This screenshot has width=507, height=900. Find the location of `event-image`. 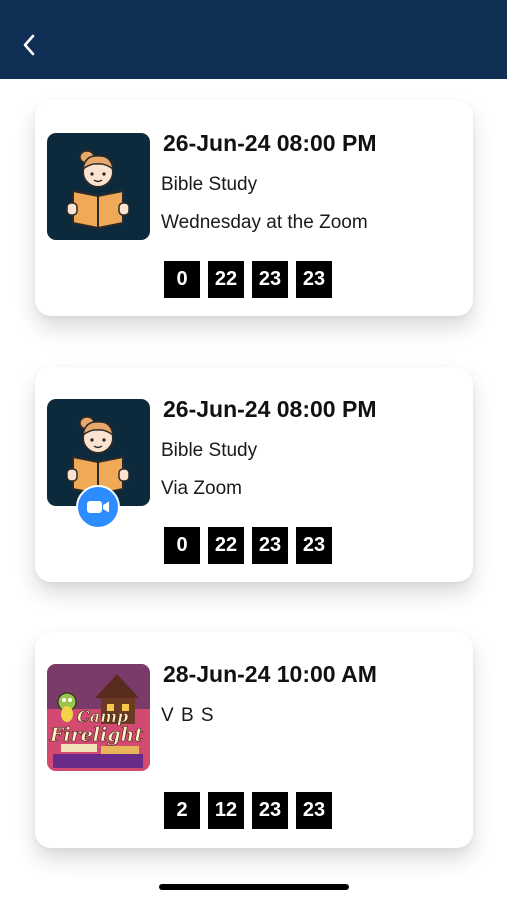

event-image is located at coordinates (98, 186).